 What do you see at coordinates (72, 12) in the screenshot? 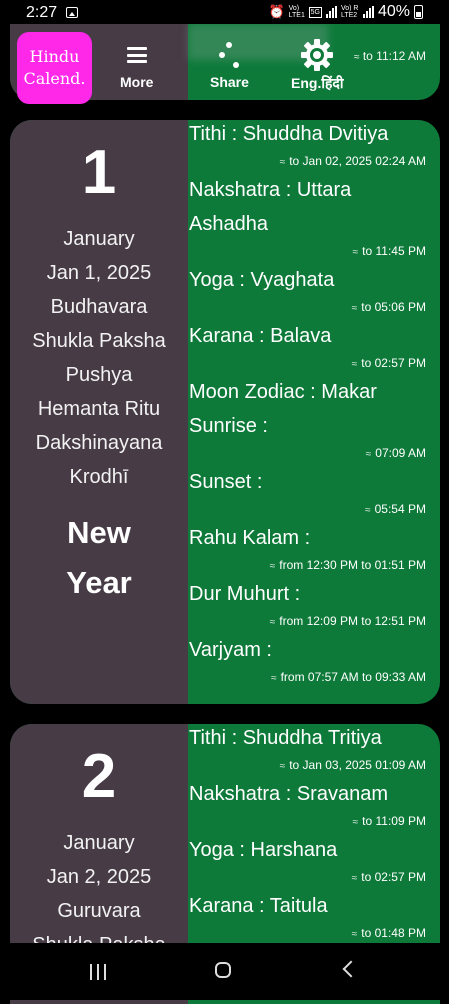
I see `gallery-notification-icon` at bounding box center [72, 12].